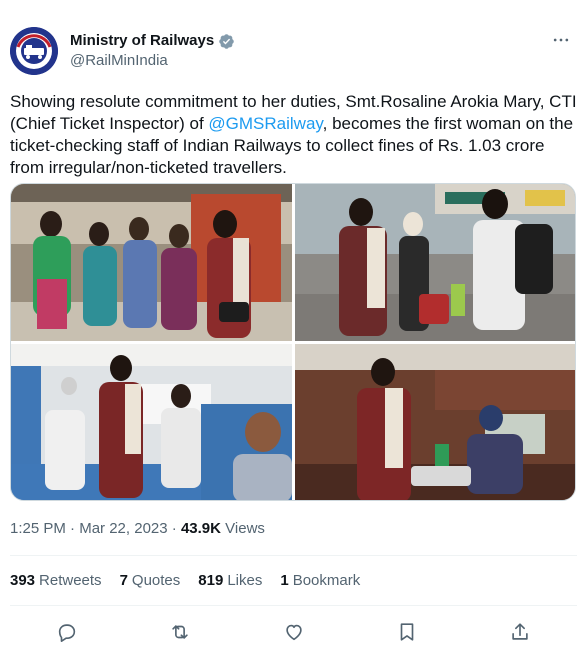 The width and height of the screenshot is (587, 657). What do you see at coordinates (200, 528) in the screenshot?
I see `views-count: 43.9K` at bounding box center [200, 528].